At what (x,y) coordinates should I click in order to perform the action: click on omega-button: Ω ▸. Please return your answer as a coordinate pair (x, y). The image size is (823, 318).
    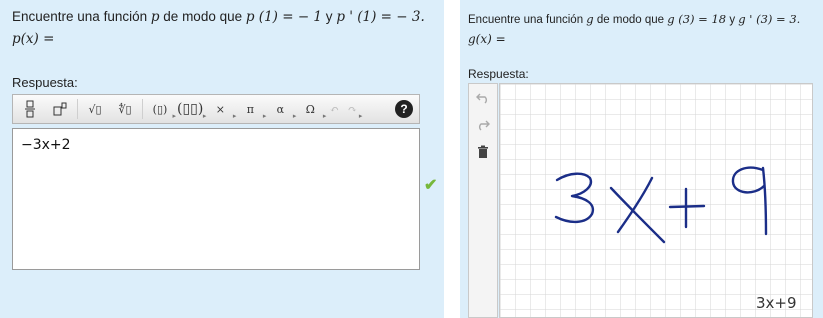
    Looking at the image, I should click on (312, 109).